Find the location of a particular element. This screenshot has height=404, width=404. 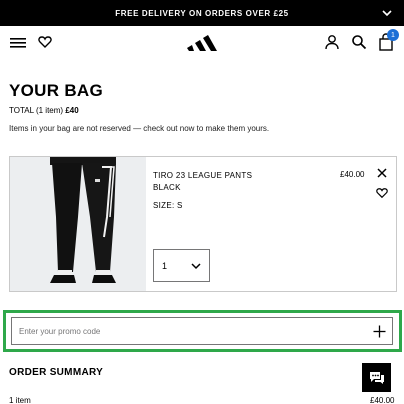

cart-count-badge: 1 is located at coordinates (393, 35).